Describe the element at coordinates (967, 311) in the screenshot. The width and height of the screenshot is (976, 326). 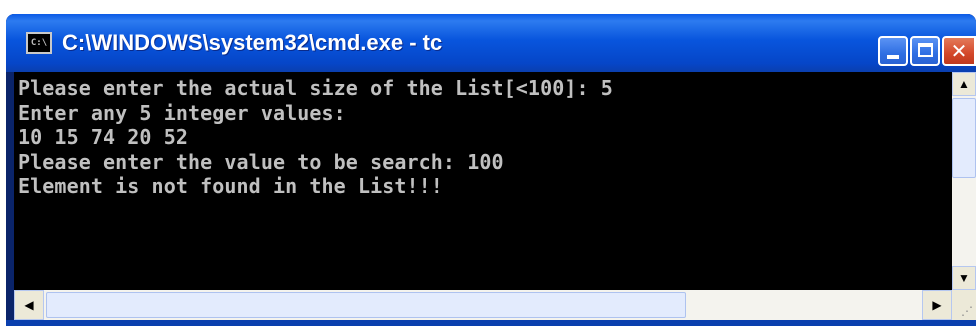
I see `resize-grip-icon: ⋰` at that location.